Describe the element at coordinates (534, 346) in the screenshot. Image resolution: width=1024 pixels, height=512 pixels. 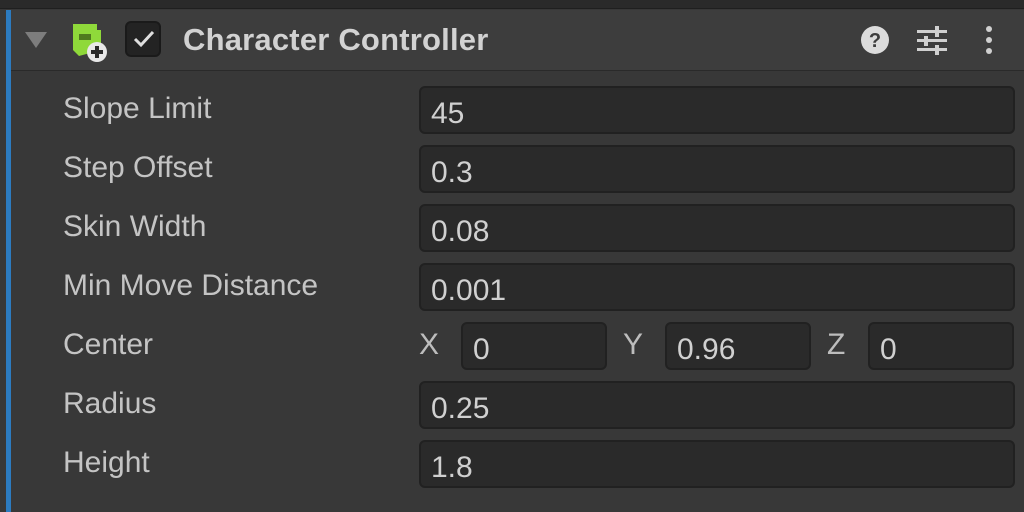
I see `center-x-field: 0` at that location.